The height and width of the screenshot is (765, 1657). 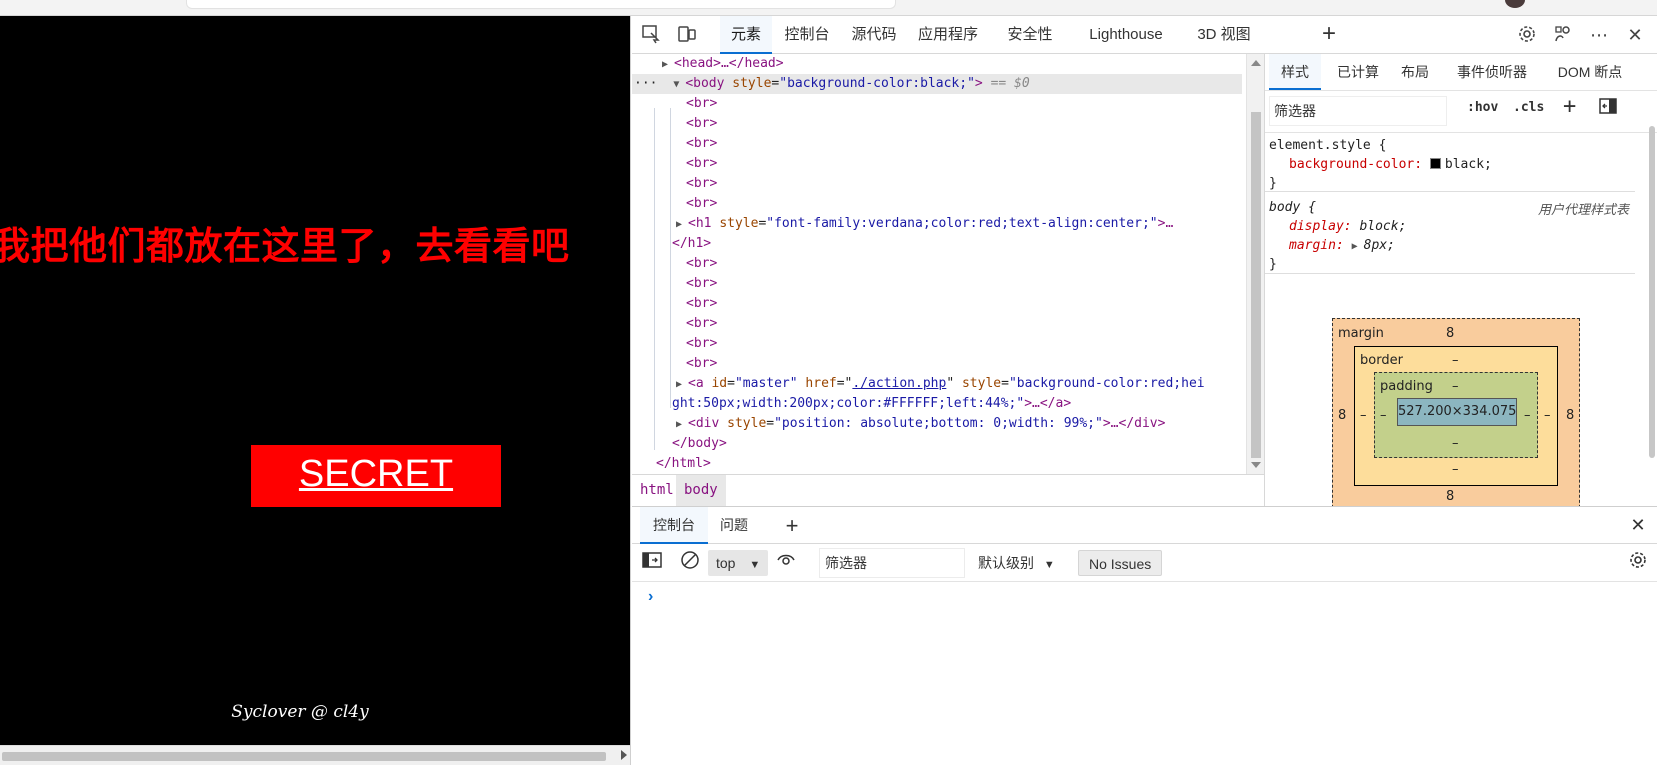 I want to click on hov-toggle: :hov, so click(x=1482, y=107).